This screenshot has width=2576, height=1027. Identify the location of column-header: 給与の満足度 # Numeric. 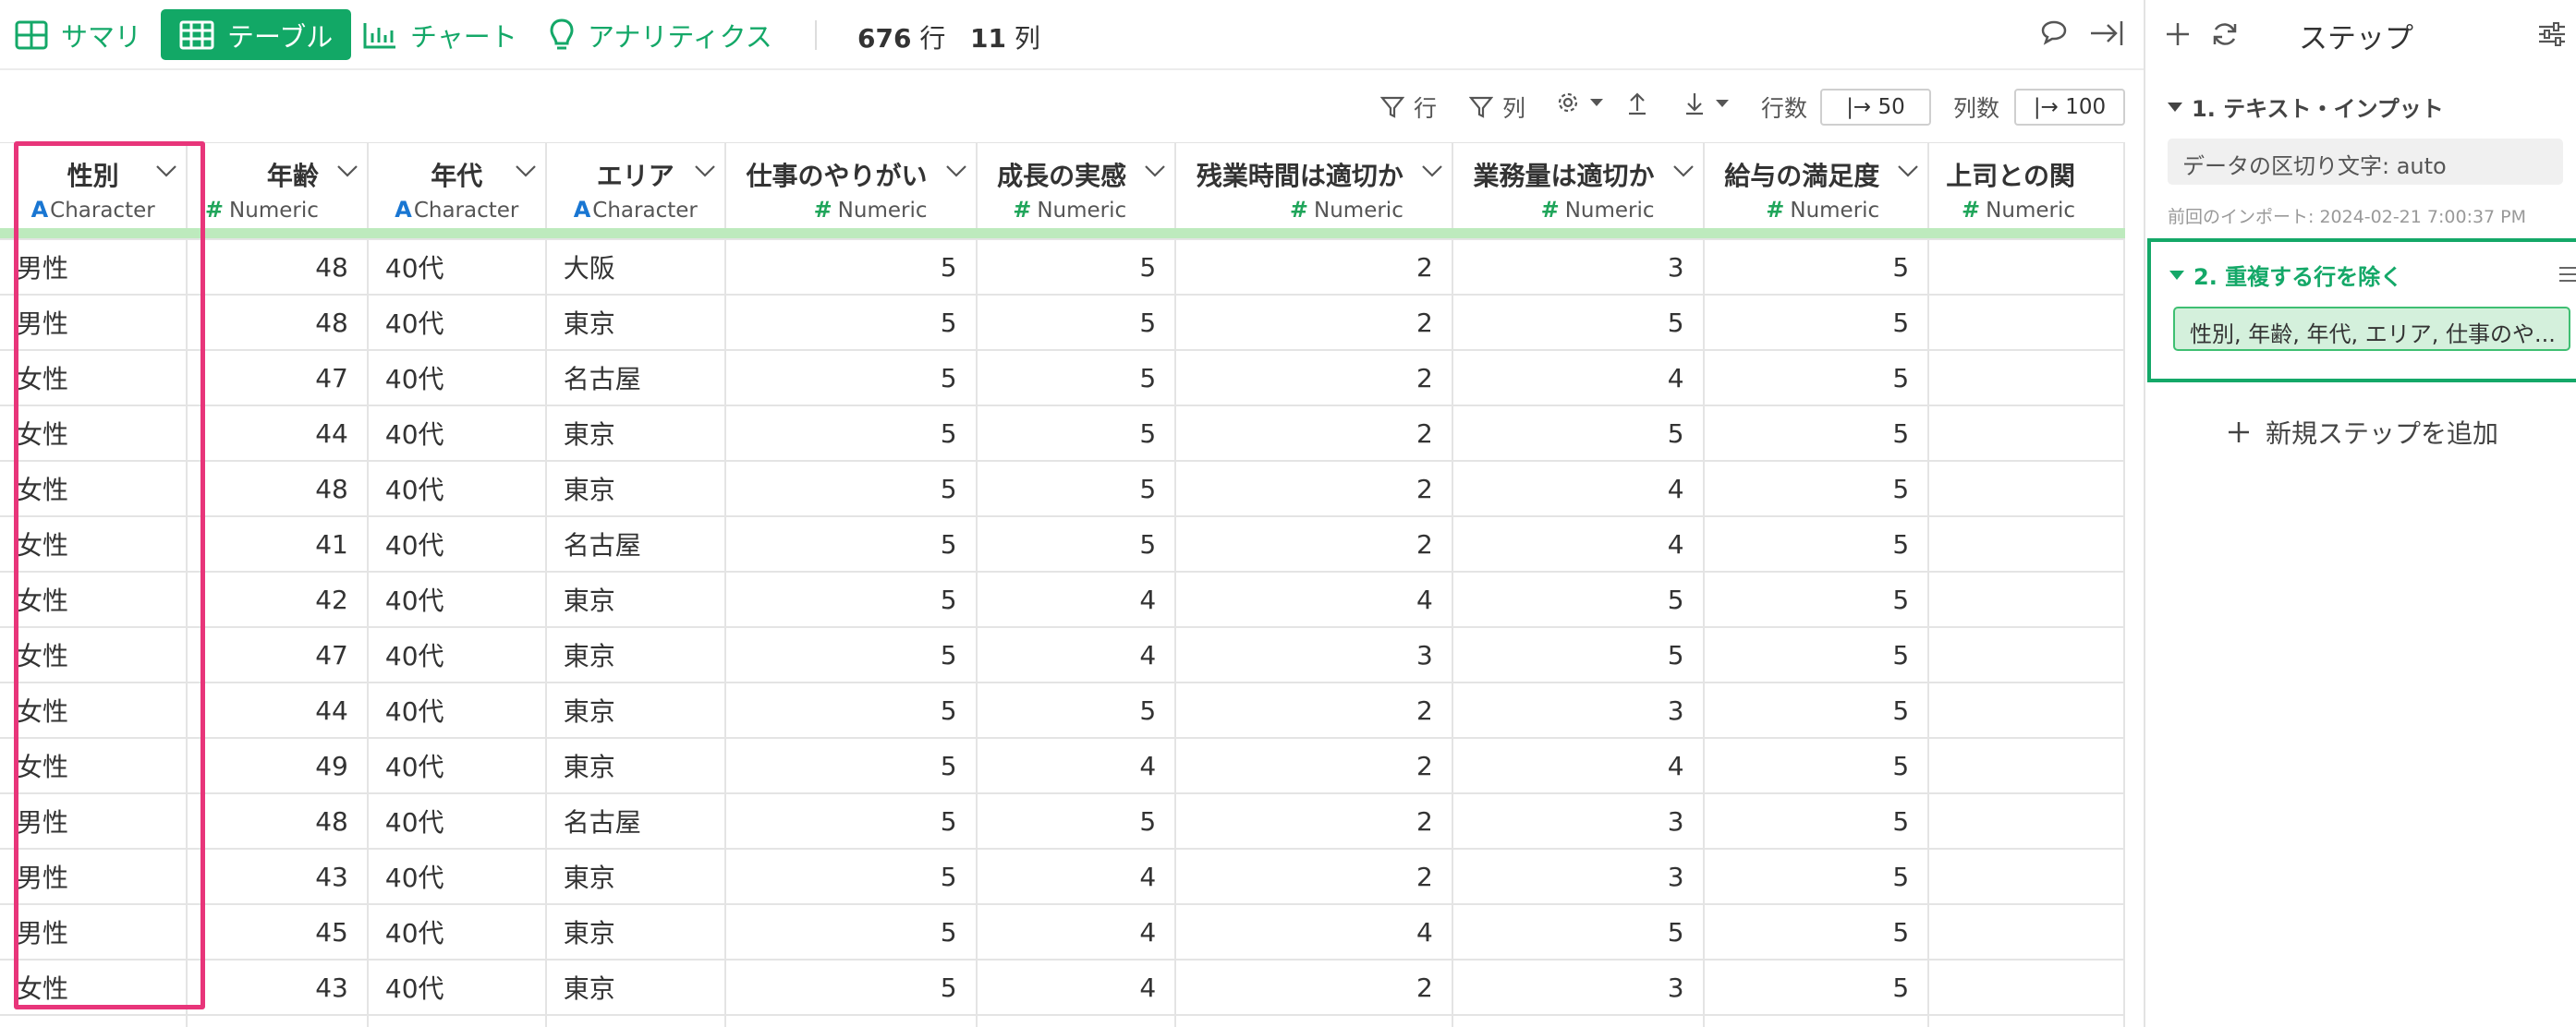
(1816, 186).